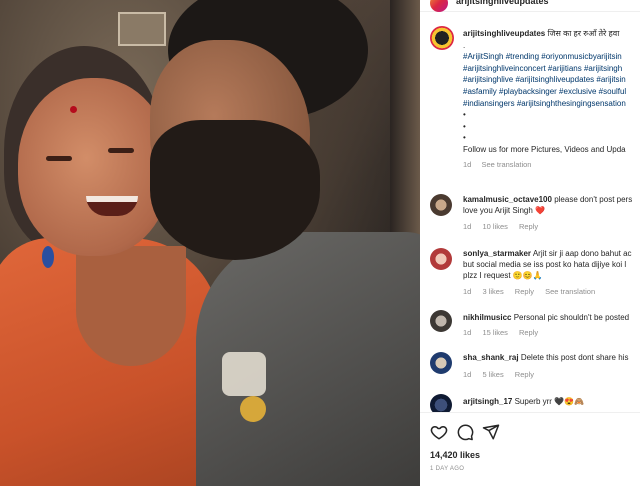 The image size is (640, 486). I want to click on comment-text: Superb yrr 🖤😍🙈, so click(549, 401).